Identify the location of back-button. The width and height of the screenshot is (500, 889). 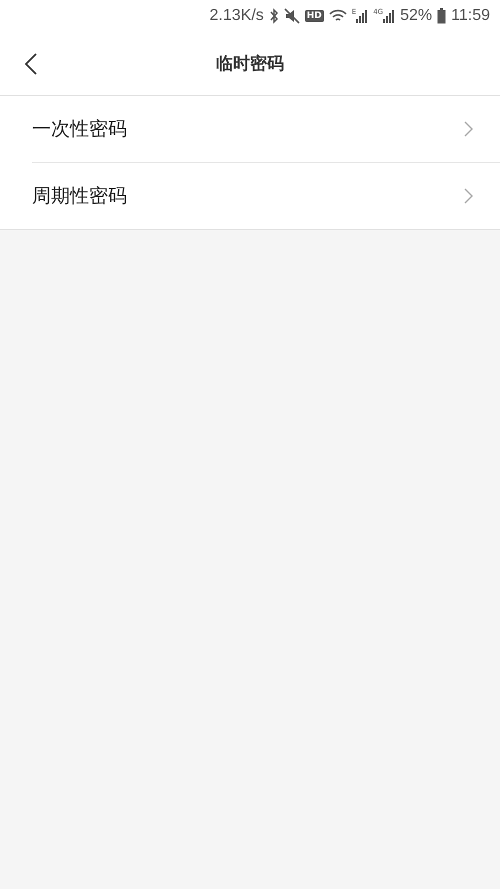
(31, 63).